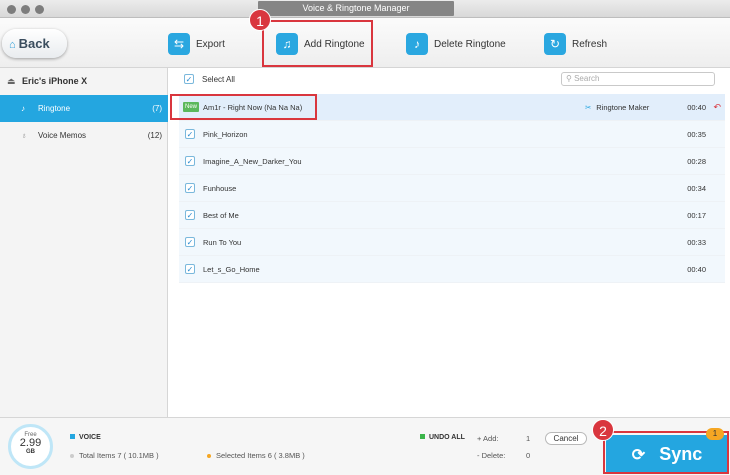  What do you see at coordinates (157, 108) in the screenshot?
I see `sidebar-item-count: (7)` at bounding box center [157, 108].